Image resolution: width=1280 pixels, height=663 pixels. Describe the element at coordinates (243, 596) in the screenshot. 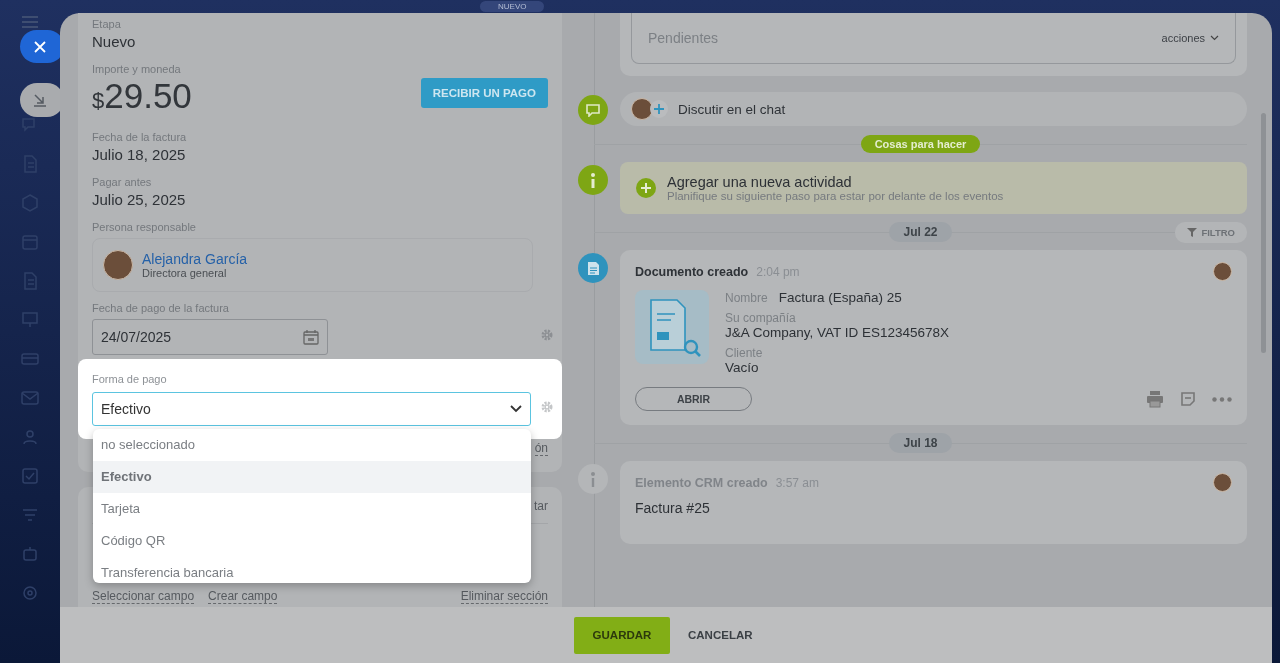

I see `section-link: Crear campo` at that location.